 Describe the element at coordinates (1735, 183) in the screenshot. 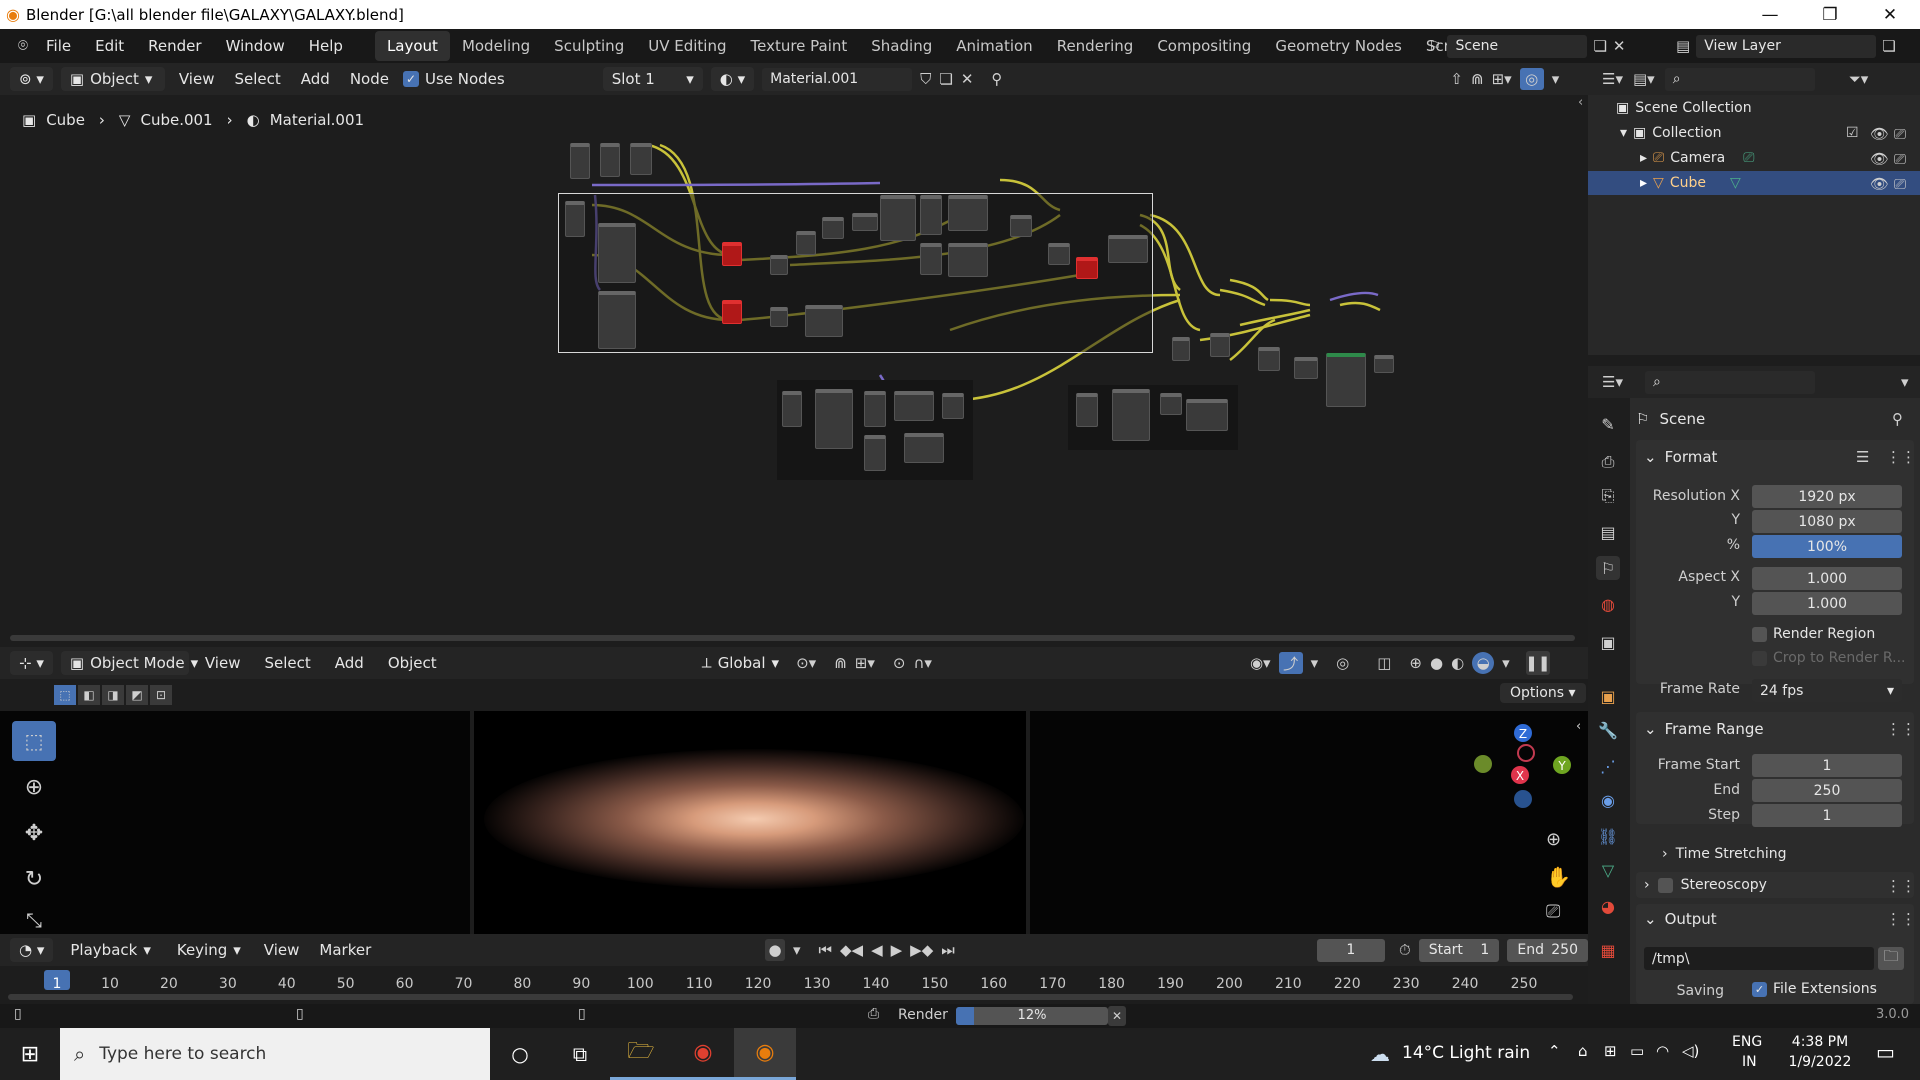

I see `mesh-data-icon: ▽` at that location.